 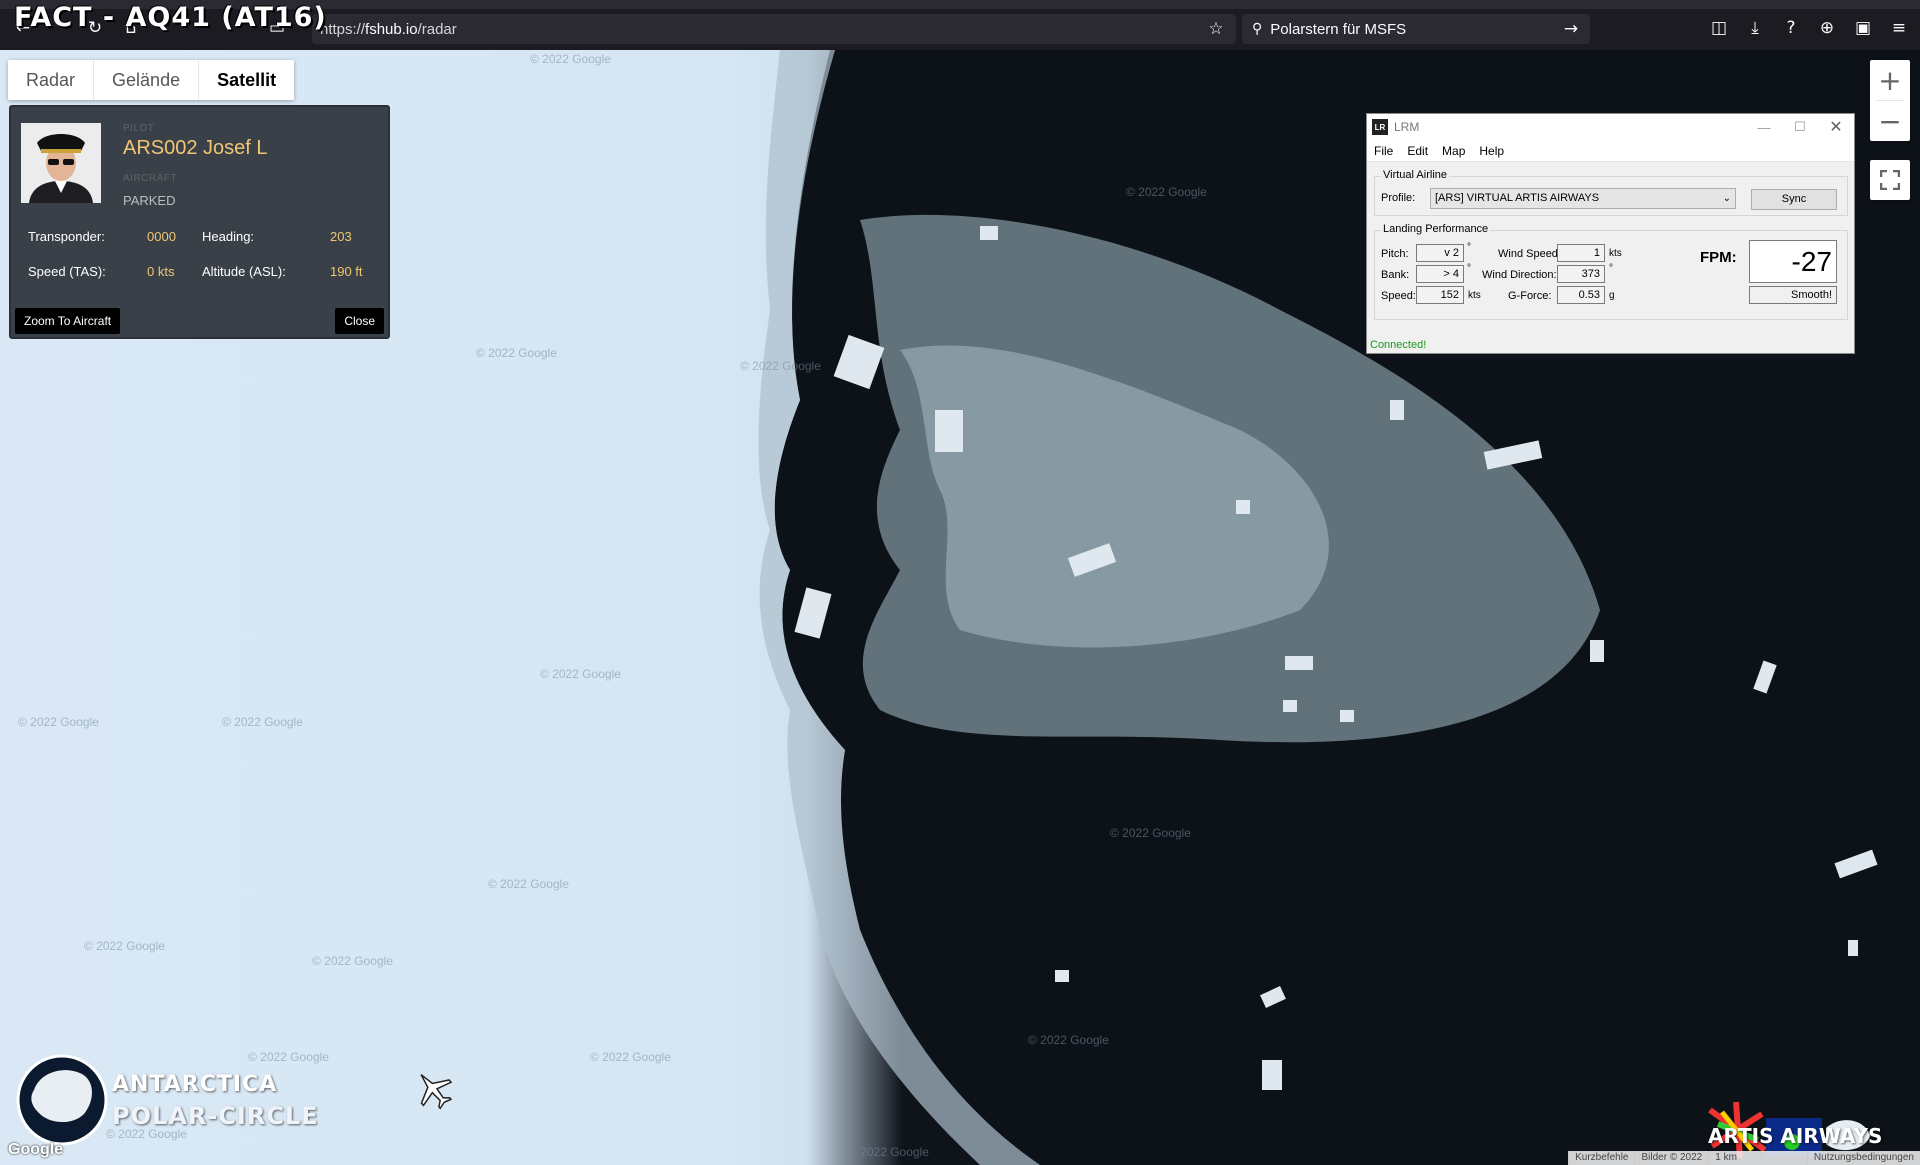 What do you see at coordinates (150, 178) in the screenshot?
I see `aircraft-label: AIRCRAFT` at bounding box center [150, 178].